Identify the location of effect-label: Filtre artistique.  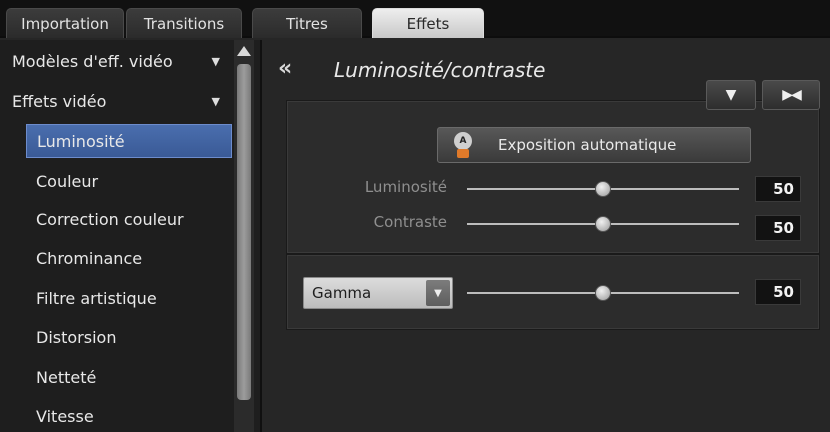
(96, 298).